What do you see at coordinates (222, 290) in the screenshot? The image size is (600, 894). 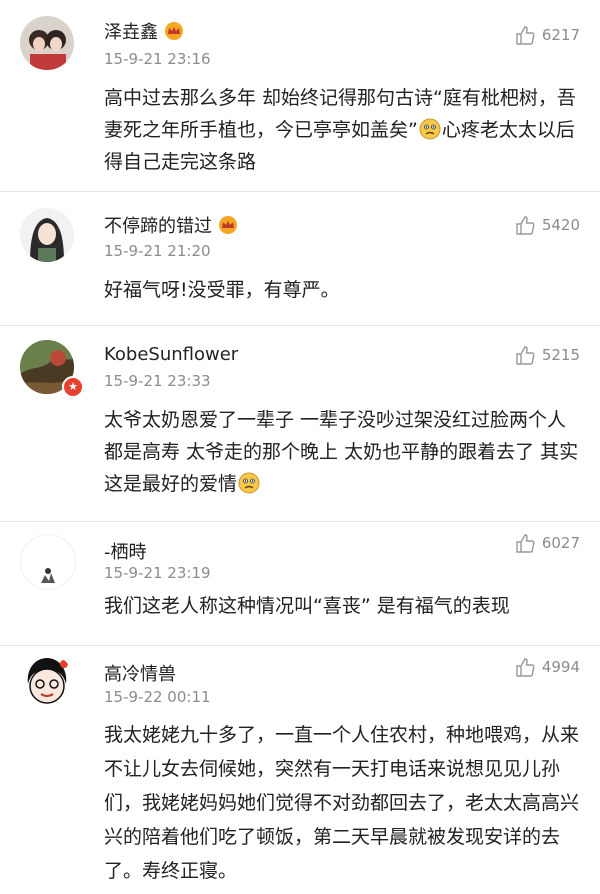 I see `comment-text: 好福气呀!没受罪，有尊严。` at bounding box center [222, 290].